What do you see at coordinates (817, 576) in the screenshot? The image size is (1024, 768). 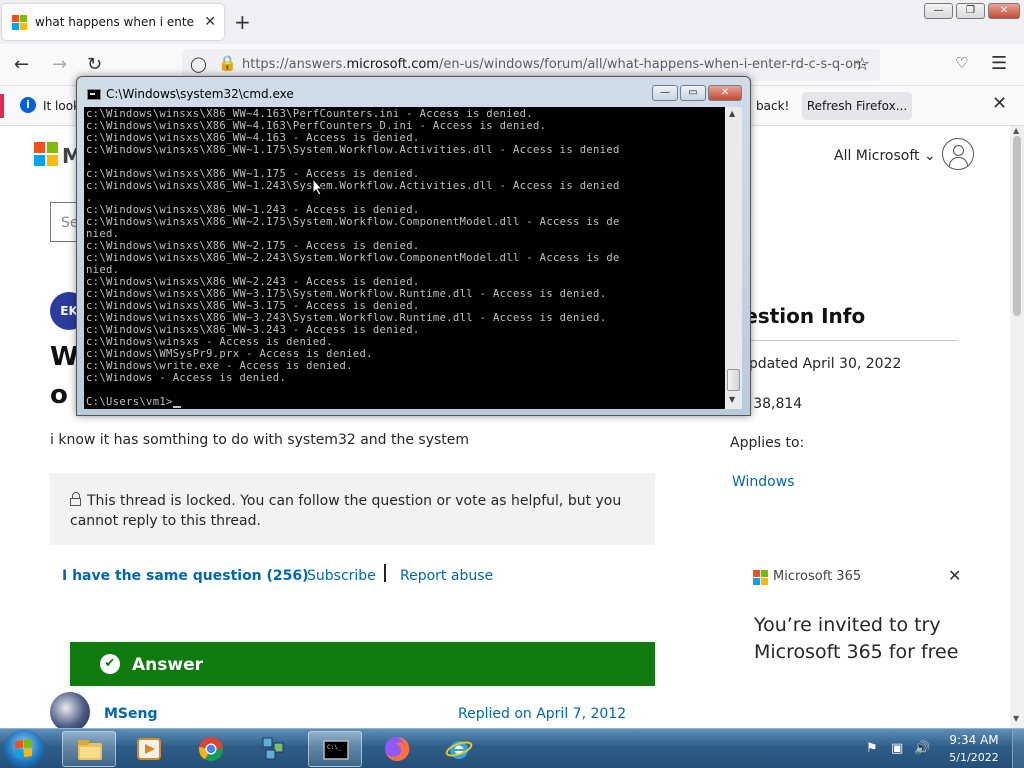 I see `promo-brand: Microsoft 365` at bounding box center [817, 576].